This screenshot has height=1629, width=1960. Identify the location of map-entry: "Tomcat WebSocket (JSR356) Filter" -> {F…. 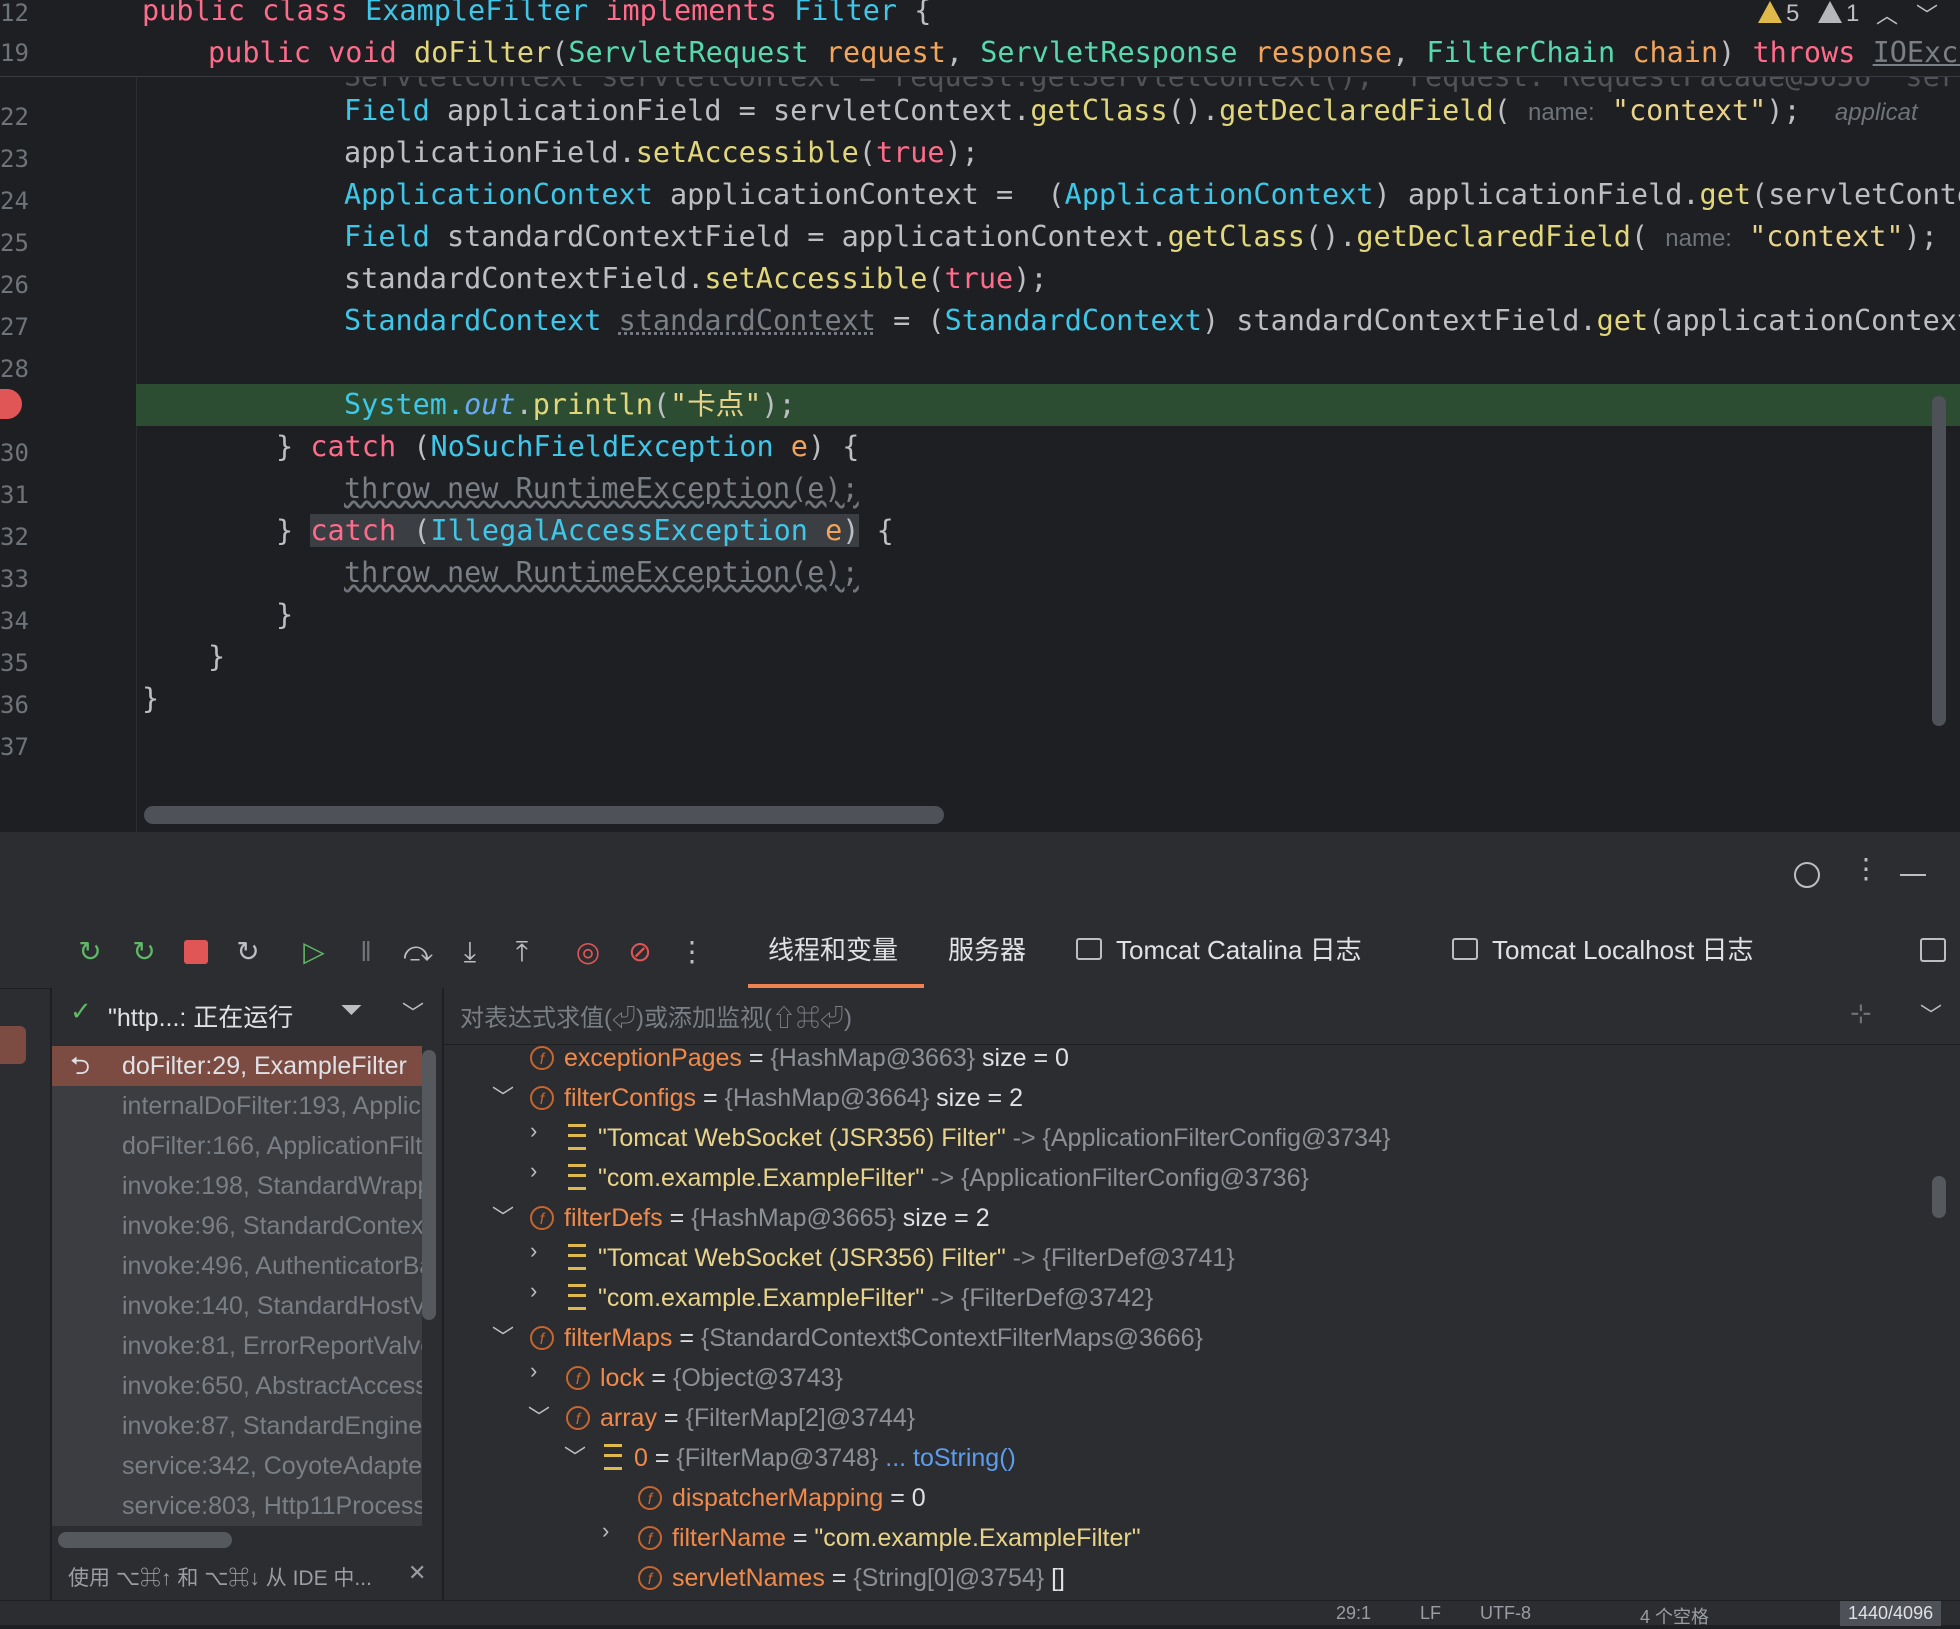
(901, 1258).